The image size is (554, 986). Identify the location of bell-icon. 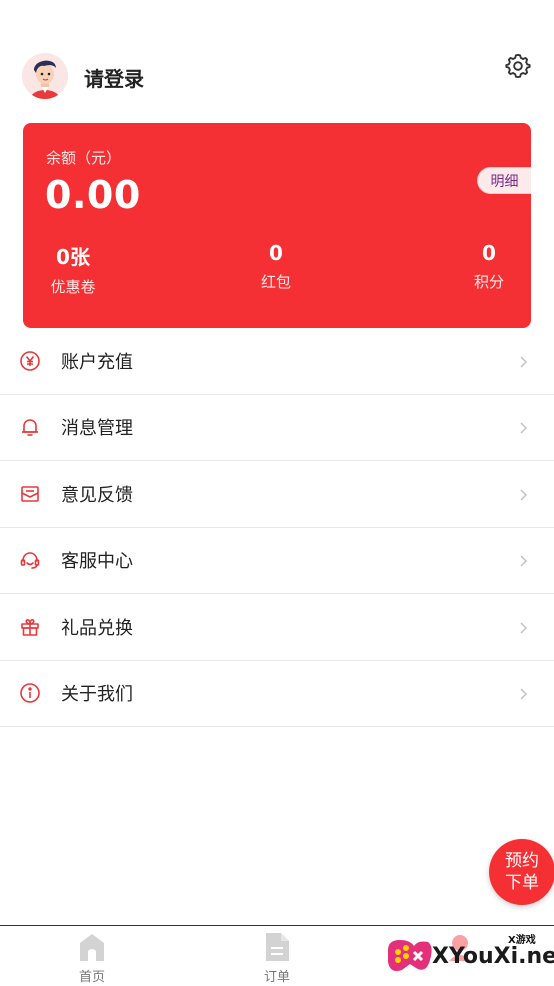
(30, 427).